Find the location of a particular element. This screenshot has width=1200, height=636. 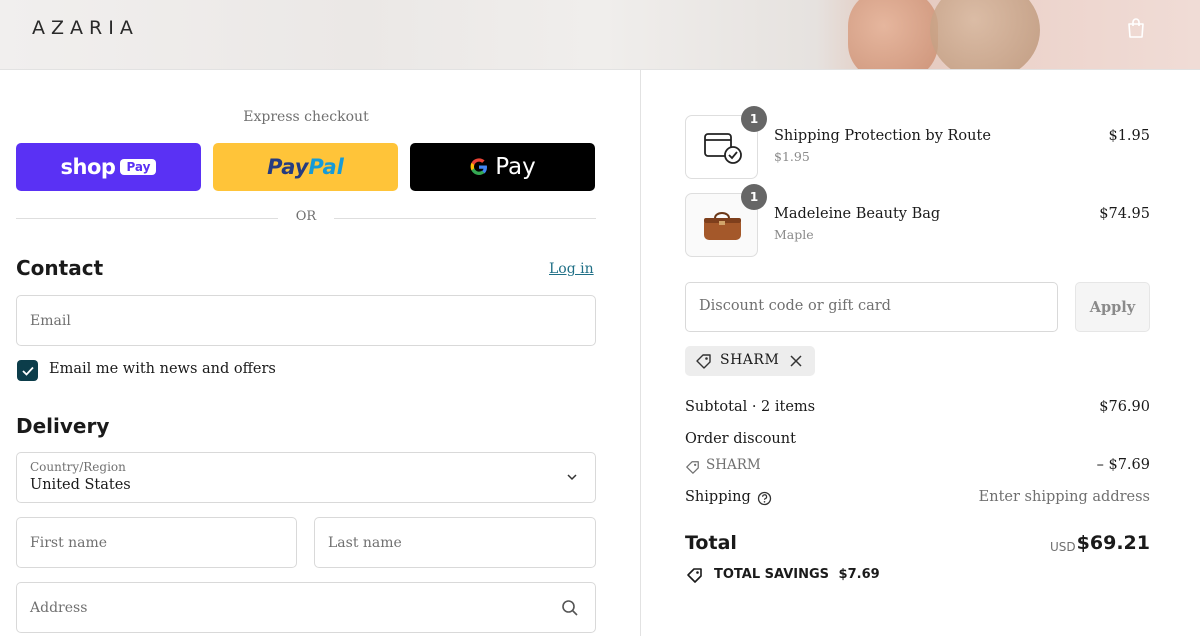

delivery-heading: Delivery is located at coordinates (63, 426).